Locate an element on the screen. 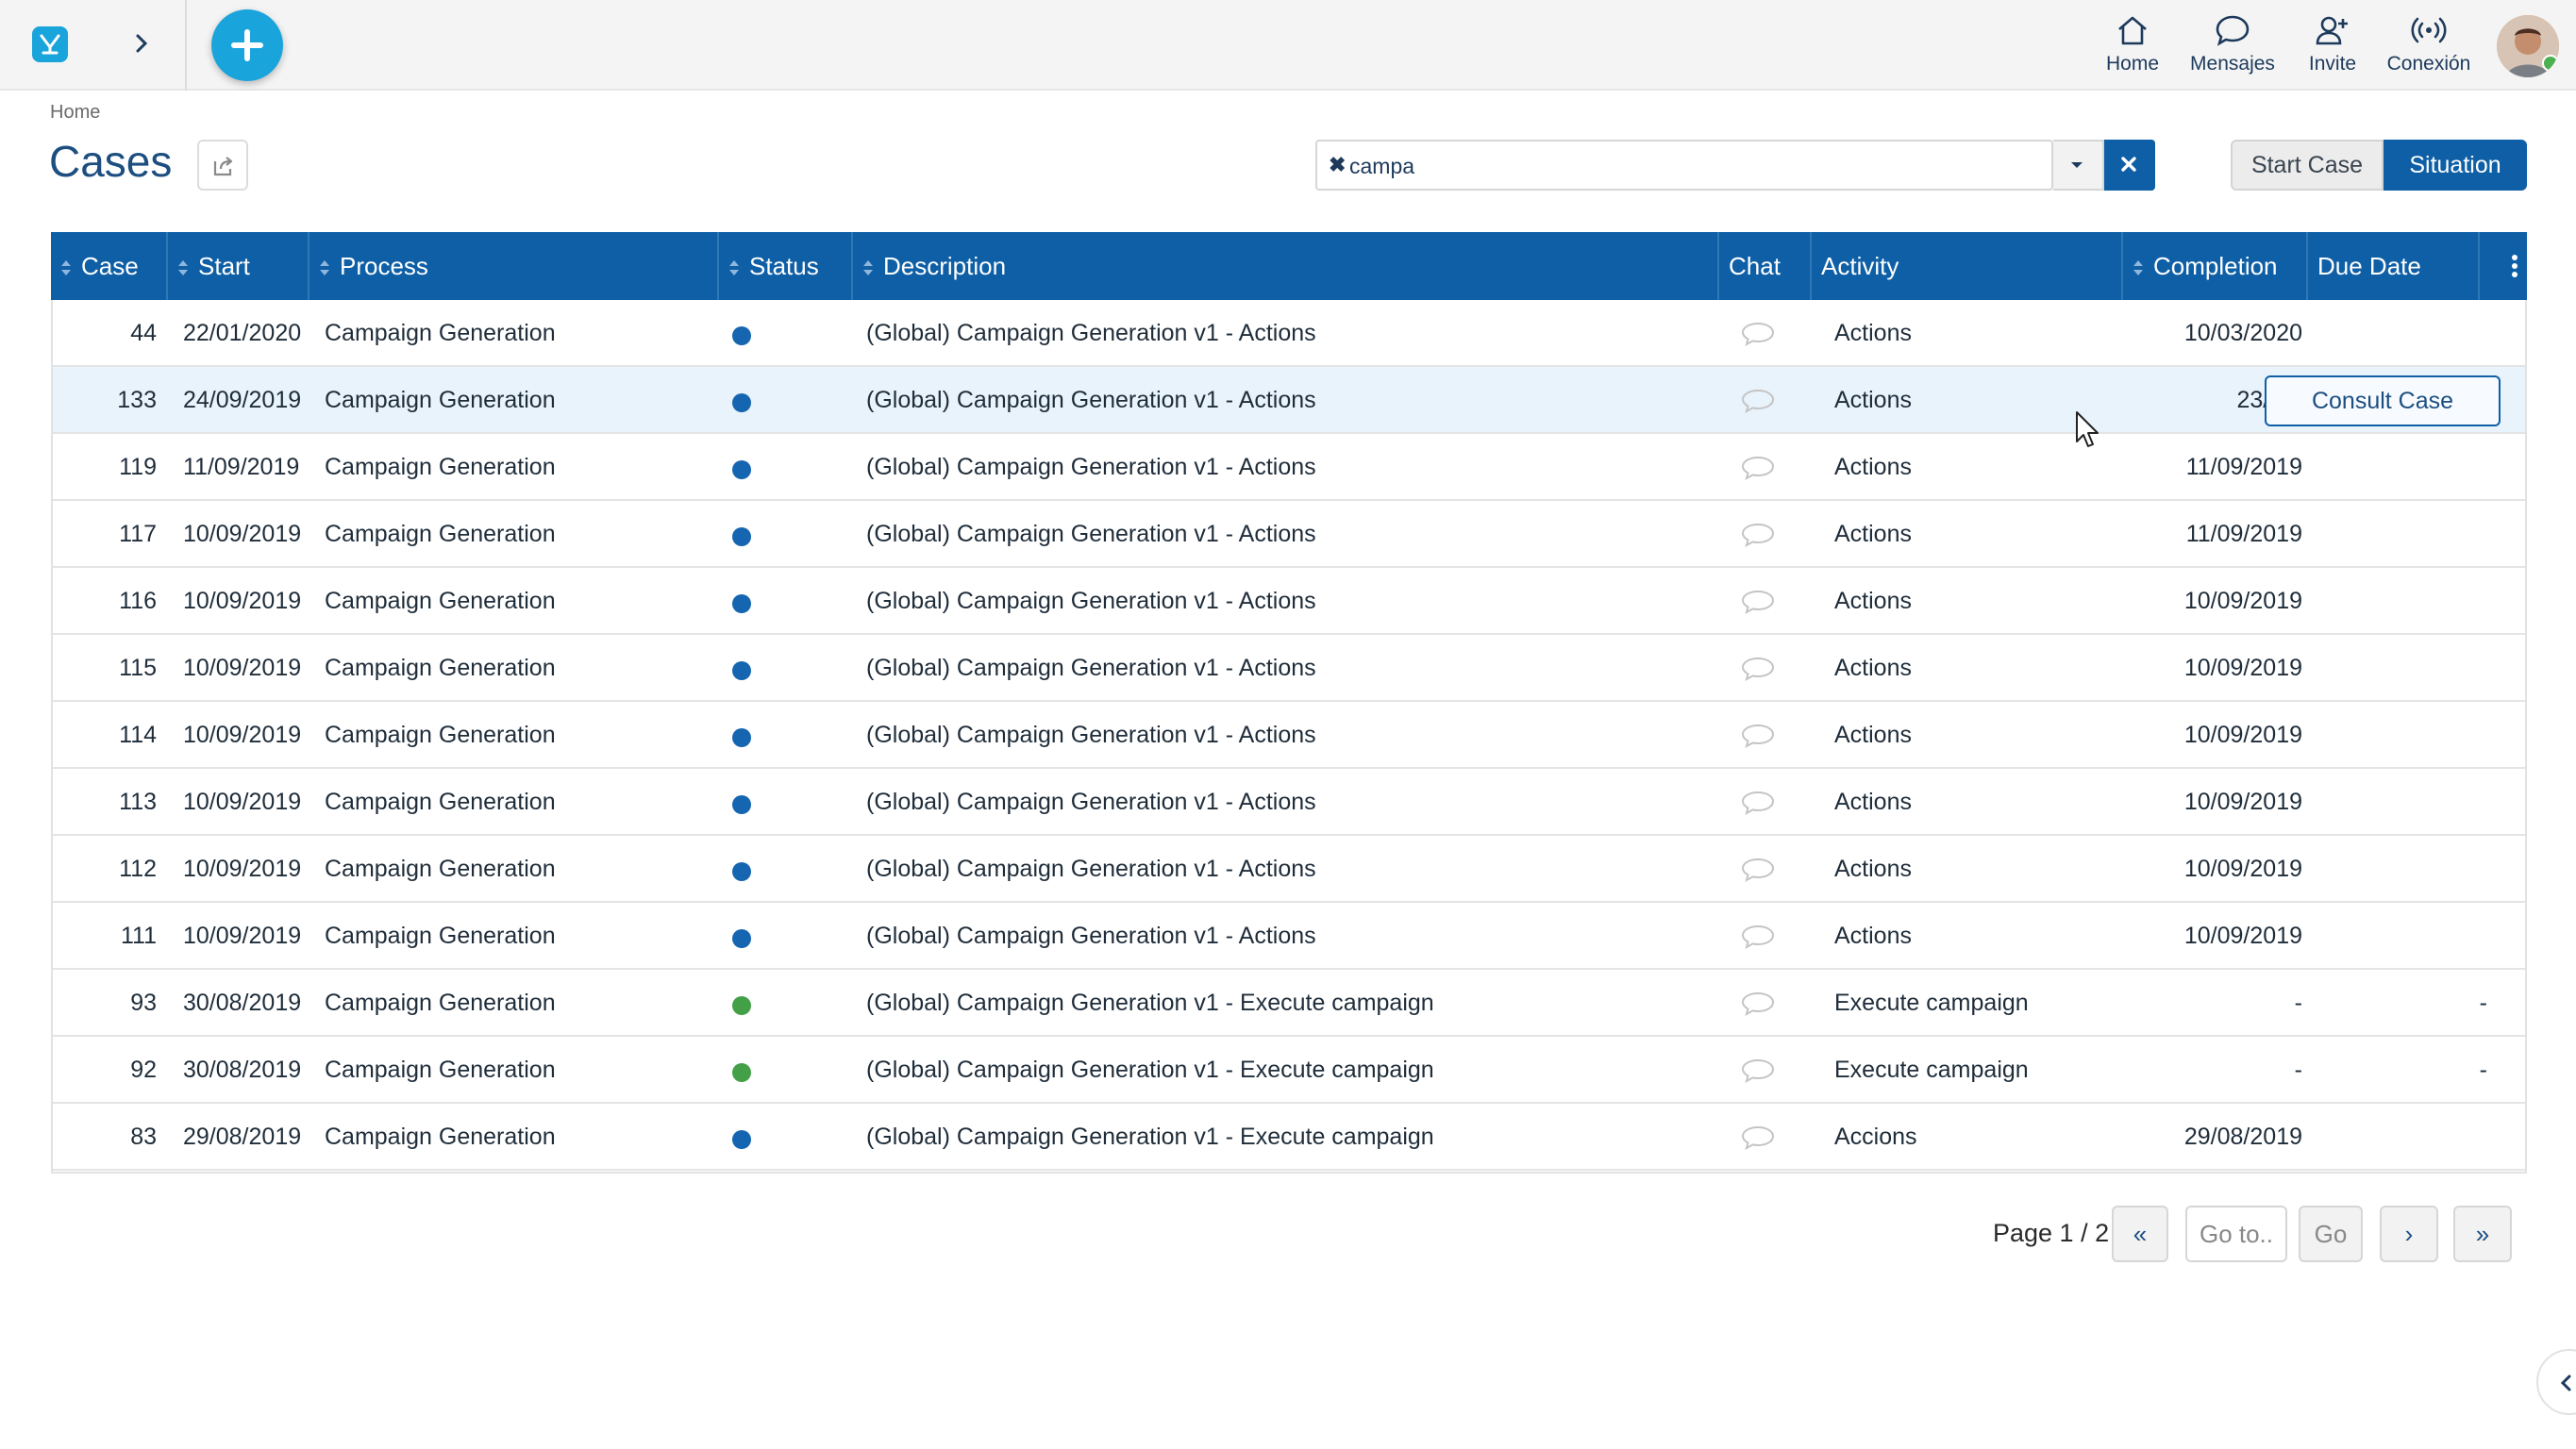  last-page-button: » is located at coordinates (2482, 1234).